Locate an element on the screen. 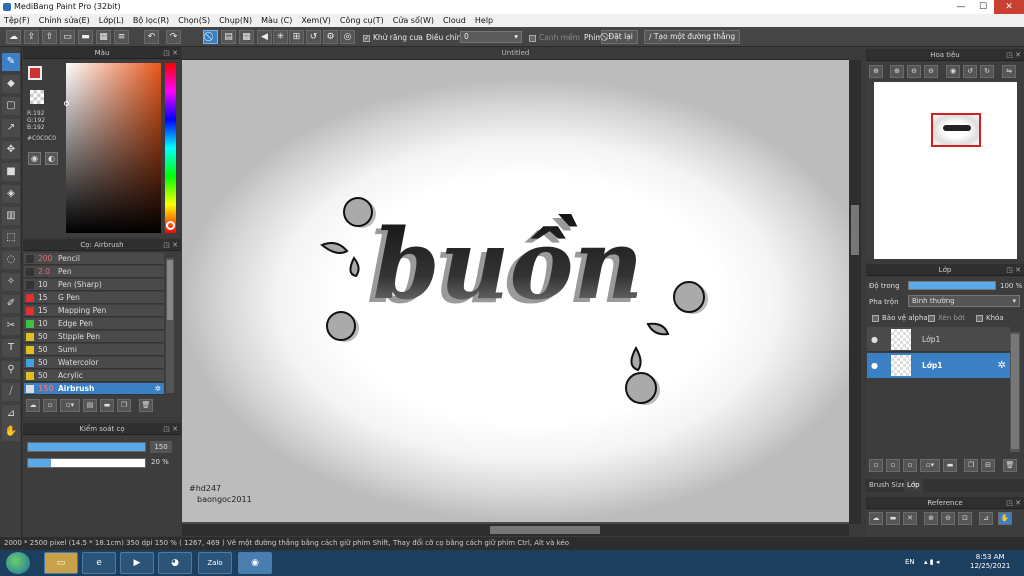 This screenshot has width=1024, height=576. hue-slider-handle is located at coordinates (170, 225).